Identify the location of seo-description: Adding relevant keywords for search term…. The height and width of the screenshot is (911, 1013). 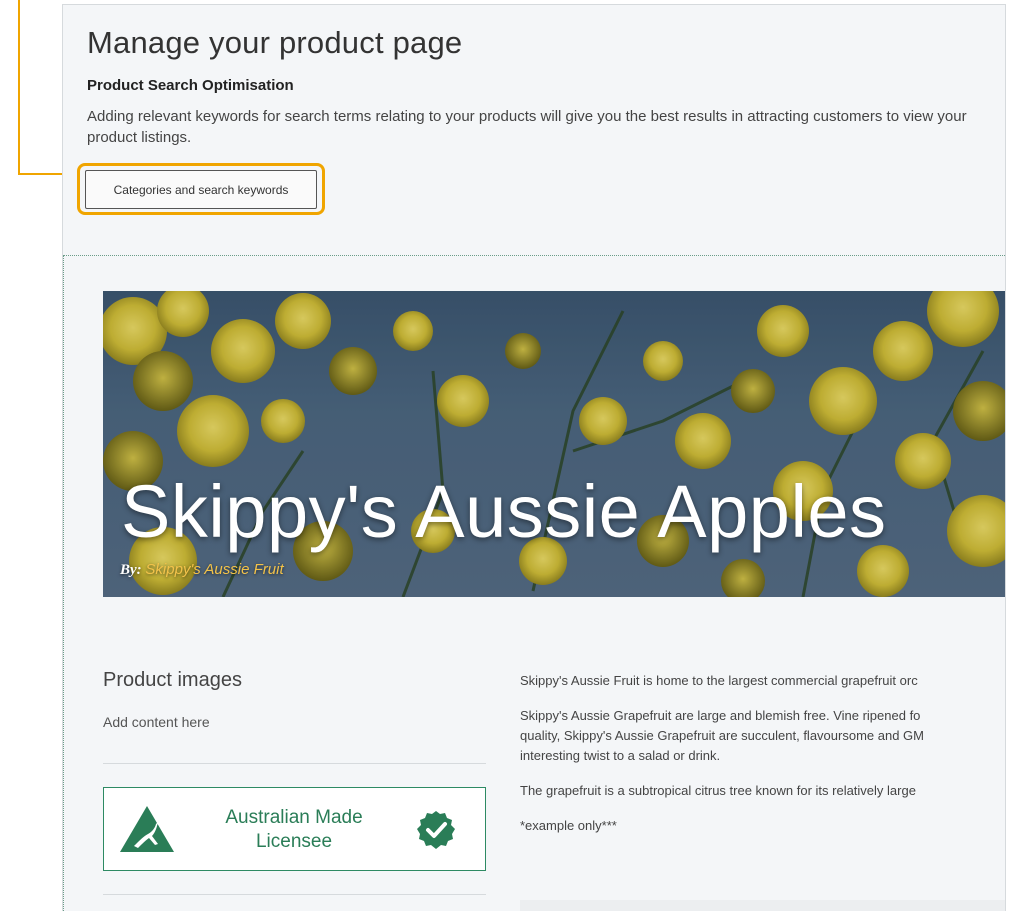
(527, 127).